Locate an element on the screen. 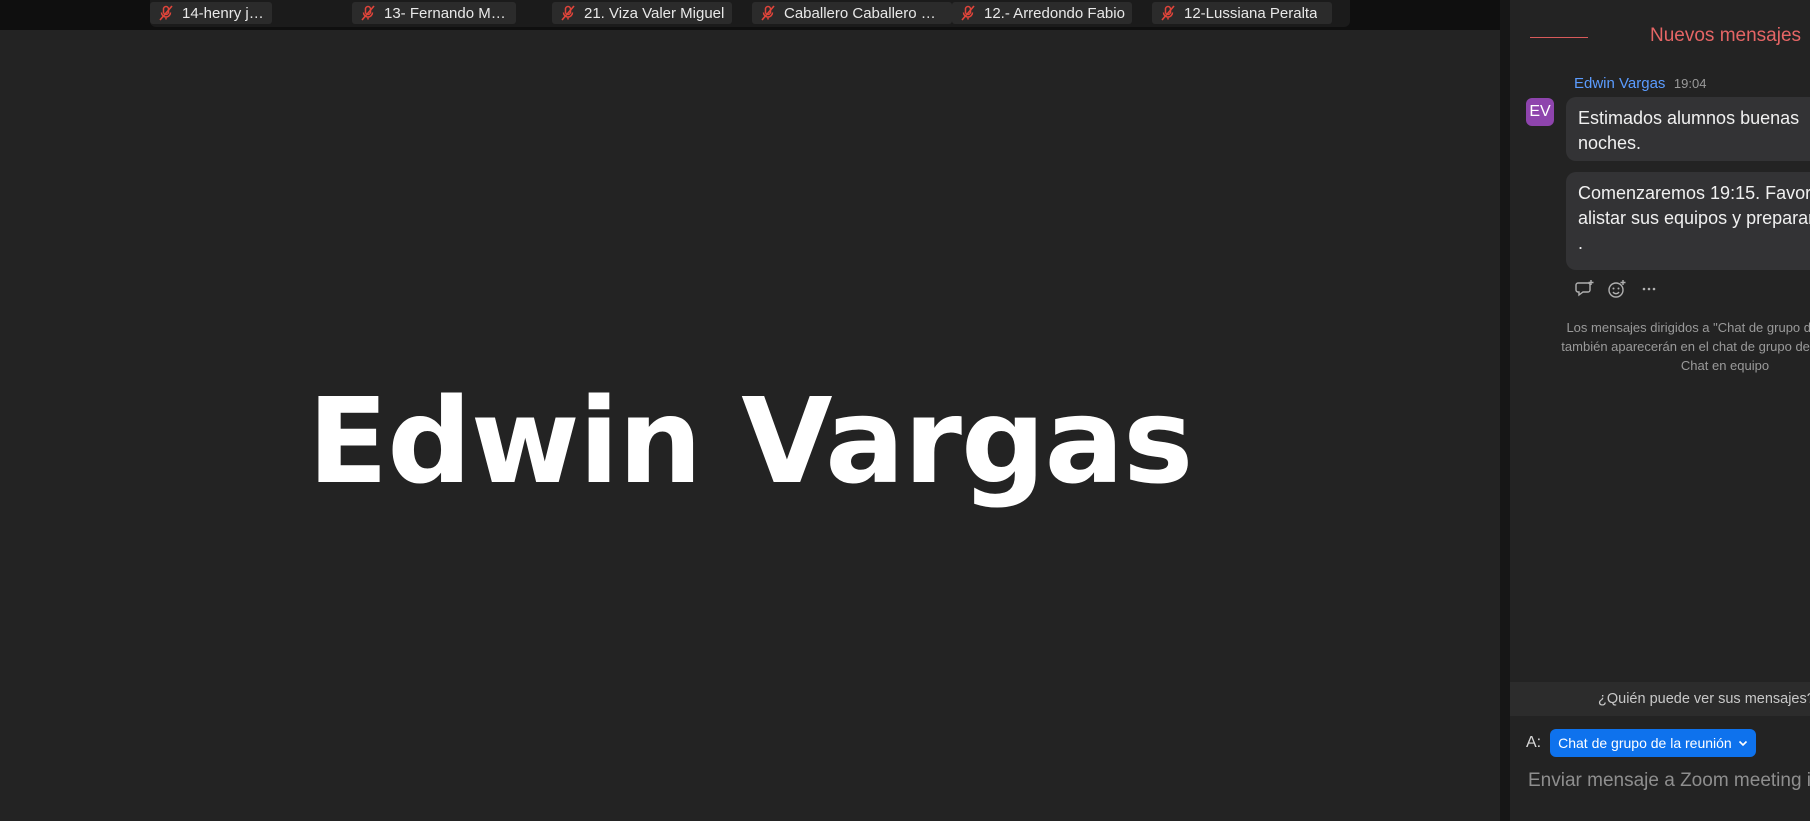  participant-name: 12.- Arredondo Fabio is located at coordinates (1054, 13).